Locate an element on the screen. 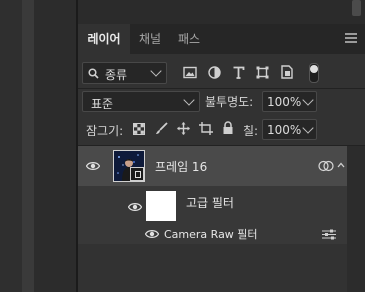 This screenshot has width=365, height=292. lock-image-pixels-icon is located at coordinates (161, 128).